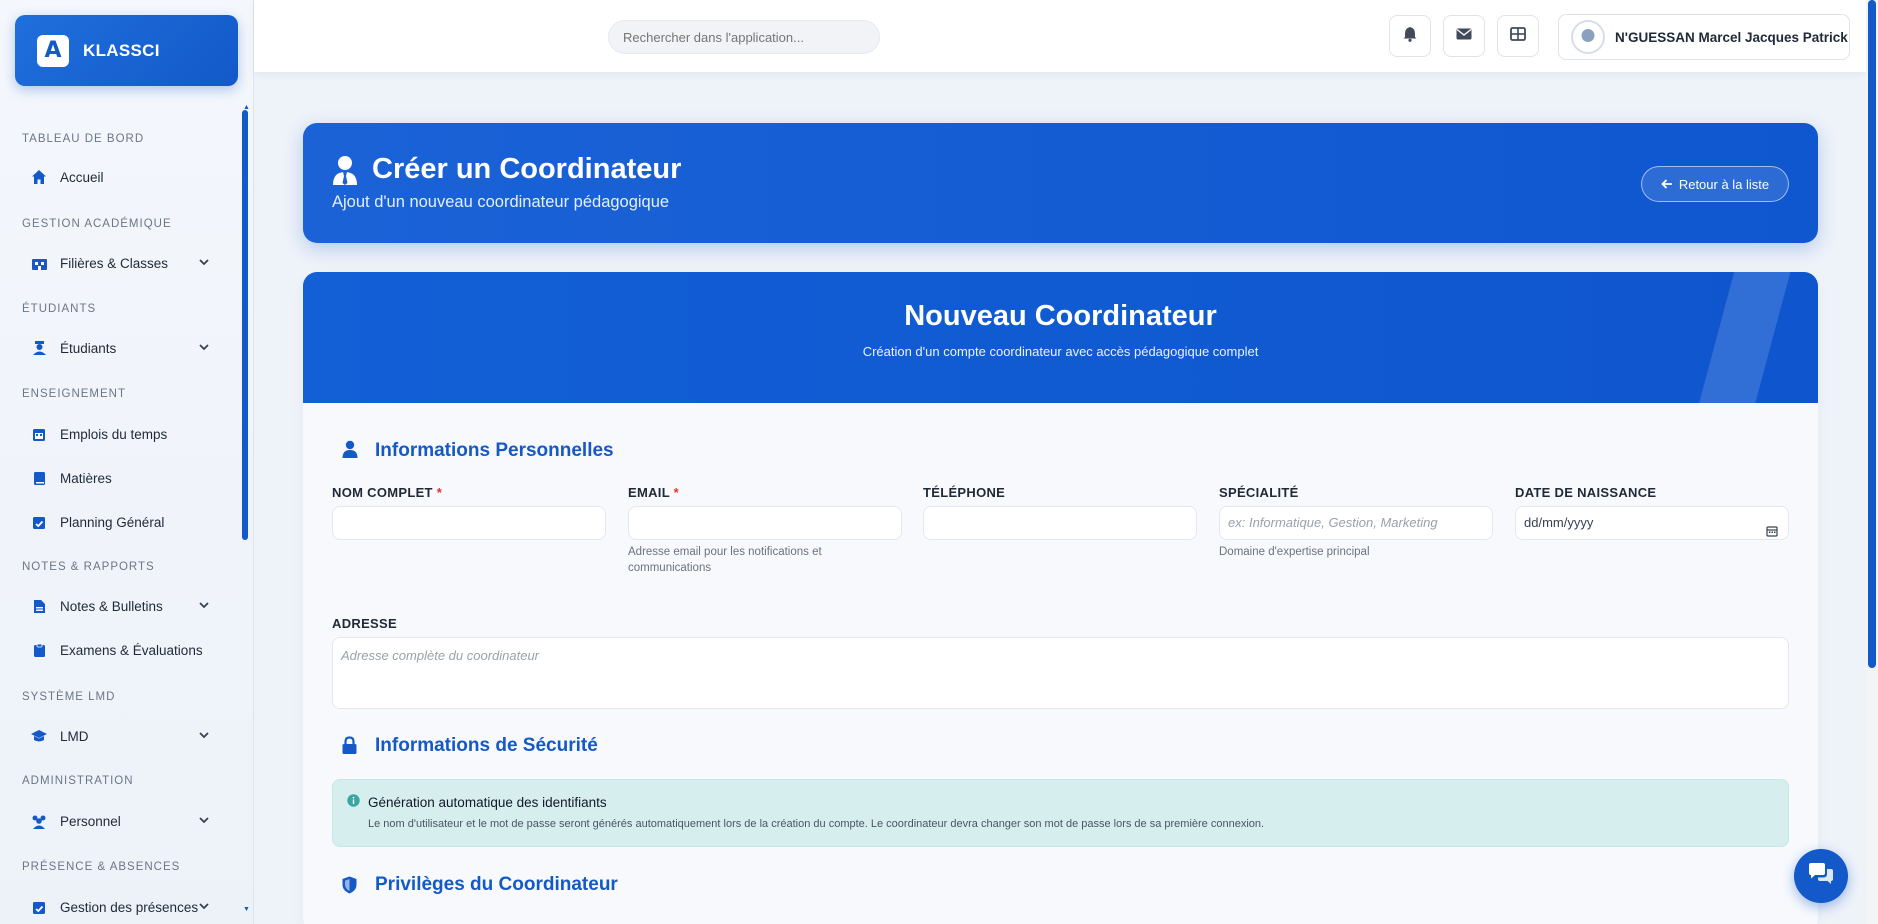 Image resolution: width=1878 pixels, height=924 pixels. Describe the element at coordinates (39, 821) in the screenshot. I see `users-icon` at that location.